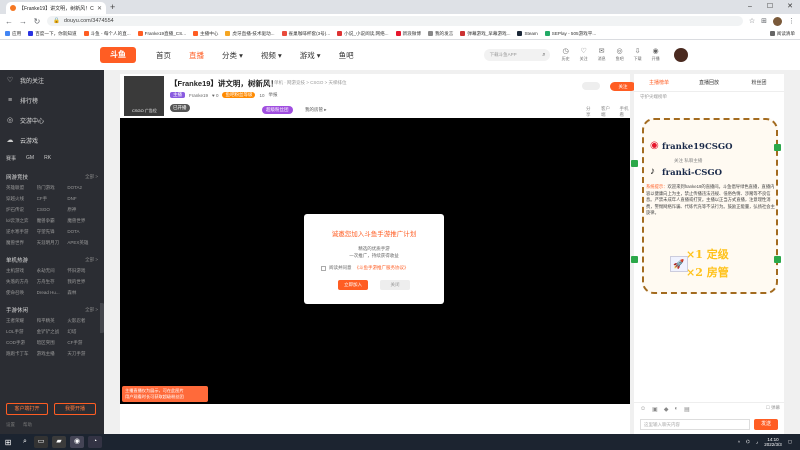  Describe the element at coordinates (766, 424) in the screenshot. I see `send-button: 发送` at that location.